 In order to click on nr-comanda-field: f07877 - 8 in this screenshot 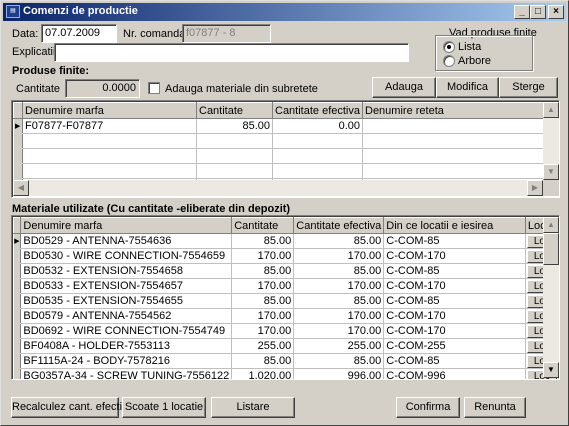, I will do `click(226, 33)`.